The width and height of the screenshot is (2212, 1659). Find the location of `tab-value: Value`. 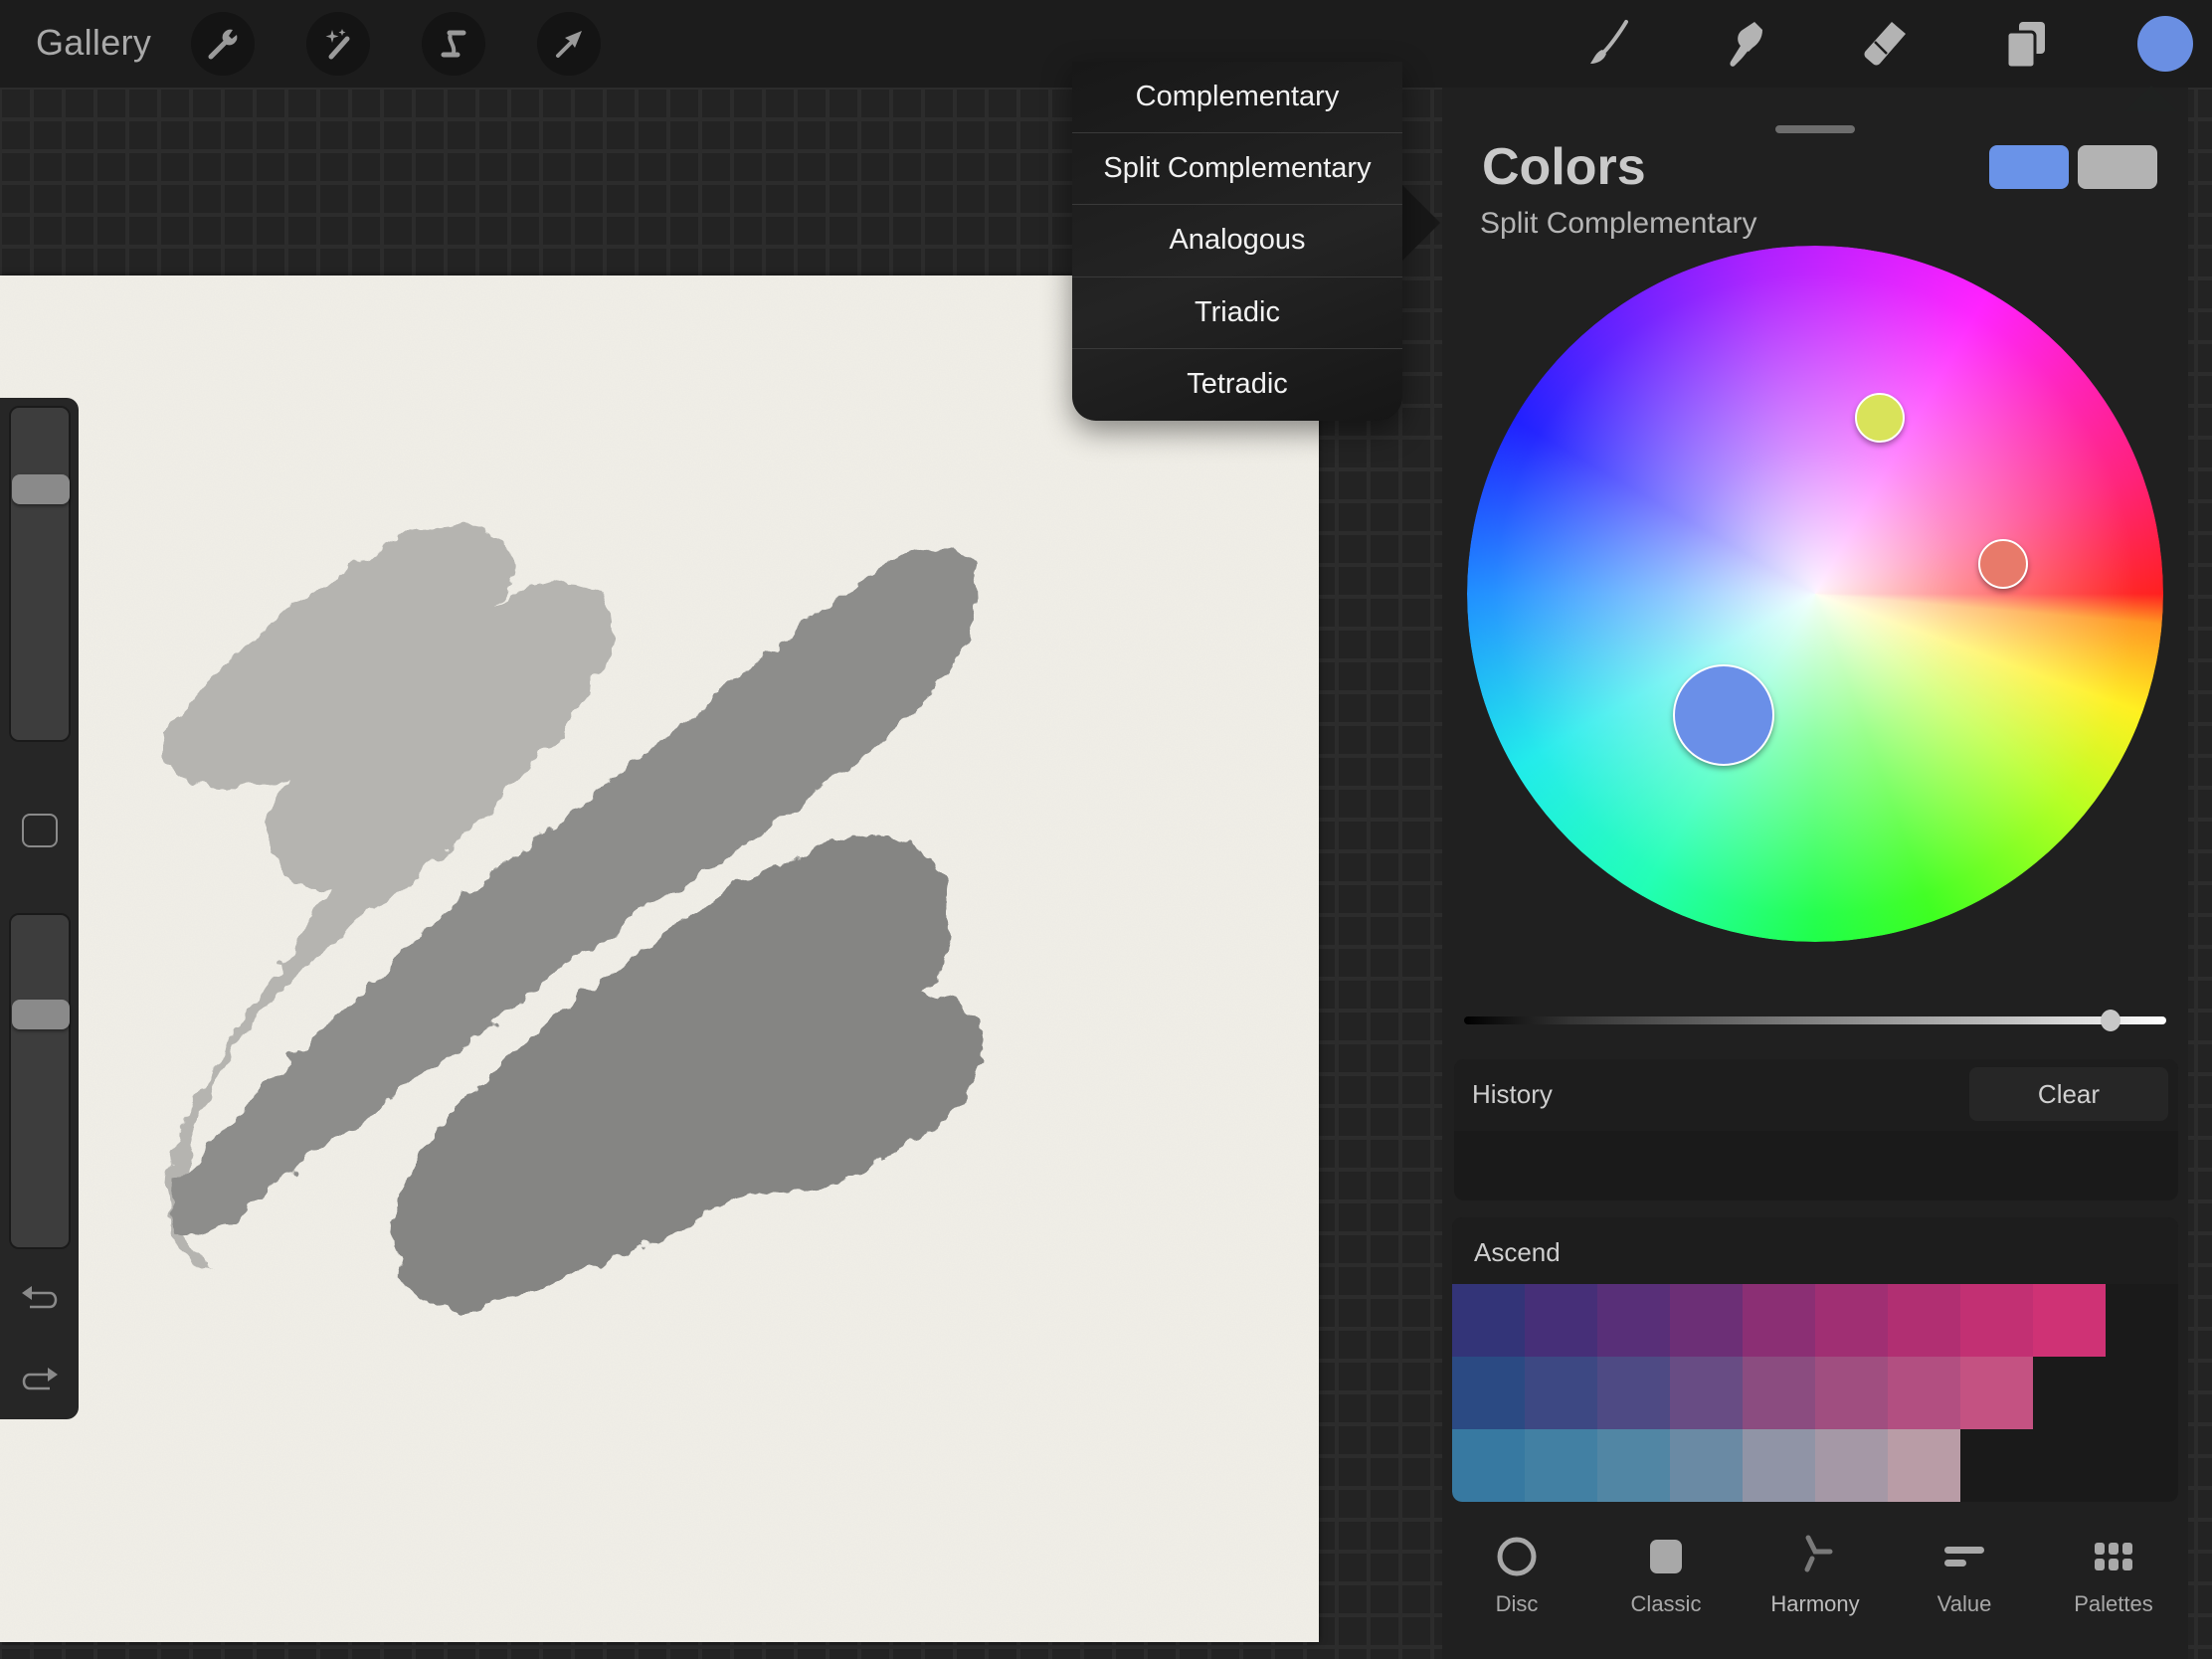

tab-value: Value is located at coordinates (1964, 1571).